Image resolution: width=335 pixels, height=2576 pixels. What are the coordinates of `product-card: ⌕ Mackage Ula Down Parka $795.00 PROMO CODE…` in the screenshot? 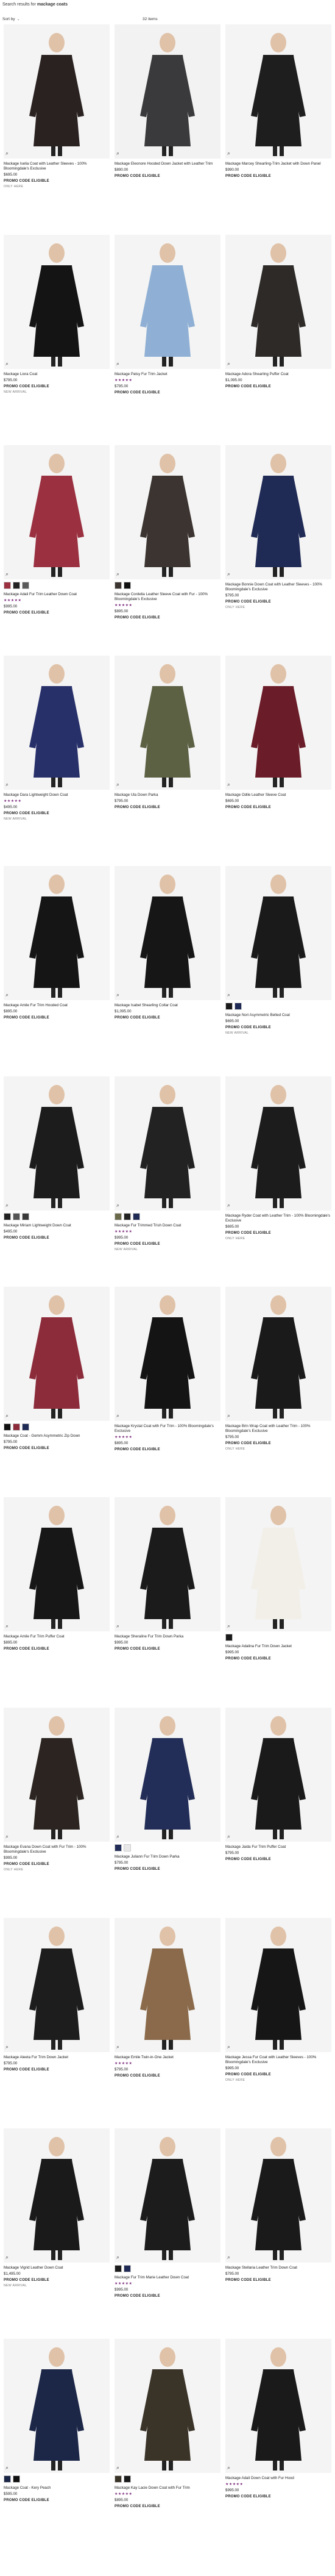 It's located at (167, 761).